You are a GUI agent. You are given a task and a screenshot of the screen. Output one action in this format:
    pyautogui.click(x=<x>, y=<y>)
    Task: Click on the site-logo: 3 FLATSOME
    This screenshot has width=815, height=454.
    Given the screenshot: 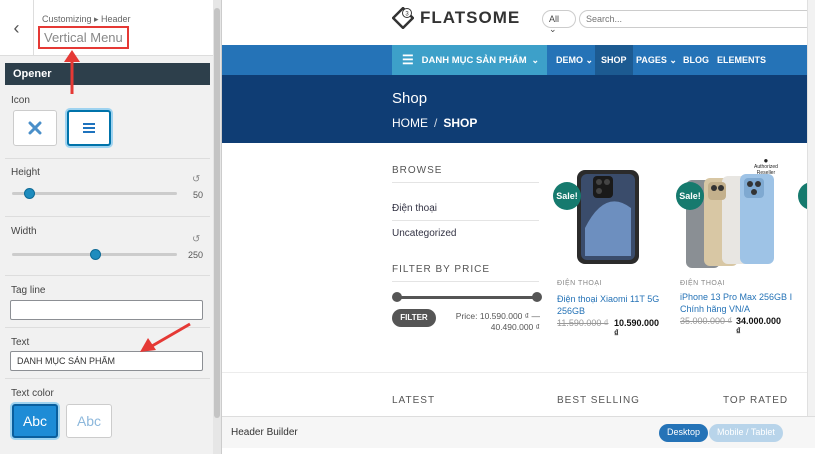 What is the action you would take?
    pyautogui.click(x=456, y=18)
    